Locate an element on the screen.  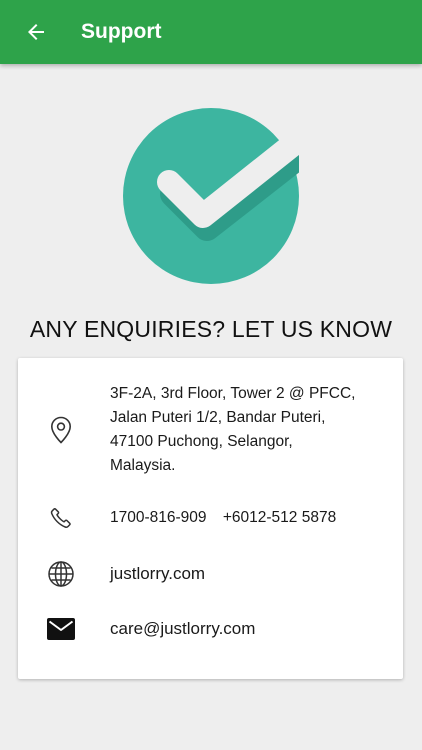
hero-image is located at coordinates (217, 196).